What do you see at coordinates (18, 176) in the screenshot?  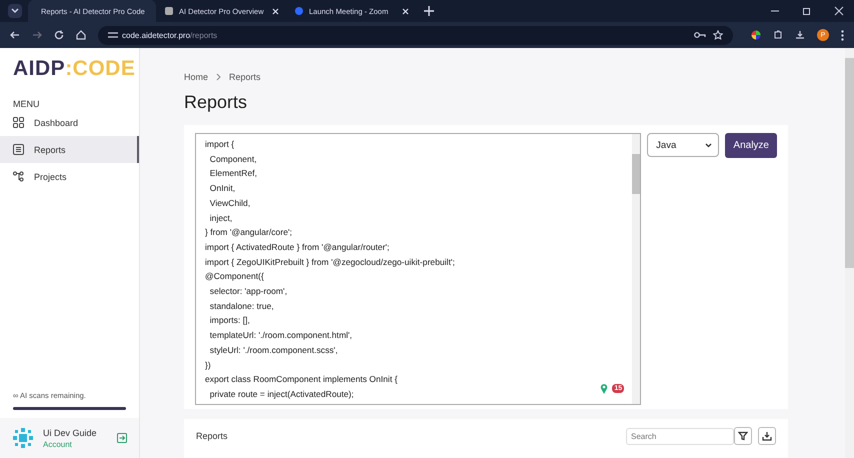 I see `nodes-icon` at bounding box center [18, 176].